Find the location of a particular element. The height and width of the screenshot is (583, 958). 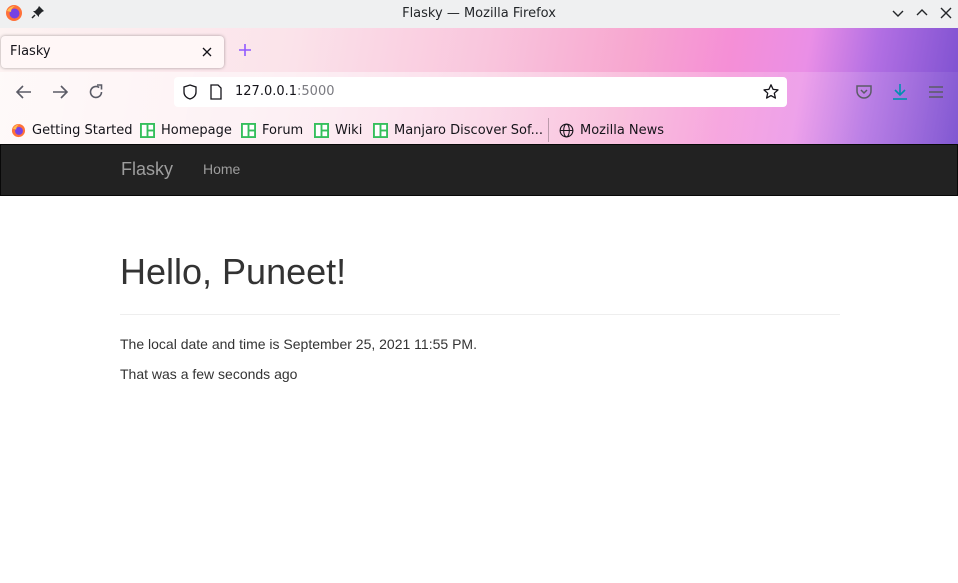

downloads-icon is located at coordinates (900, 92).